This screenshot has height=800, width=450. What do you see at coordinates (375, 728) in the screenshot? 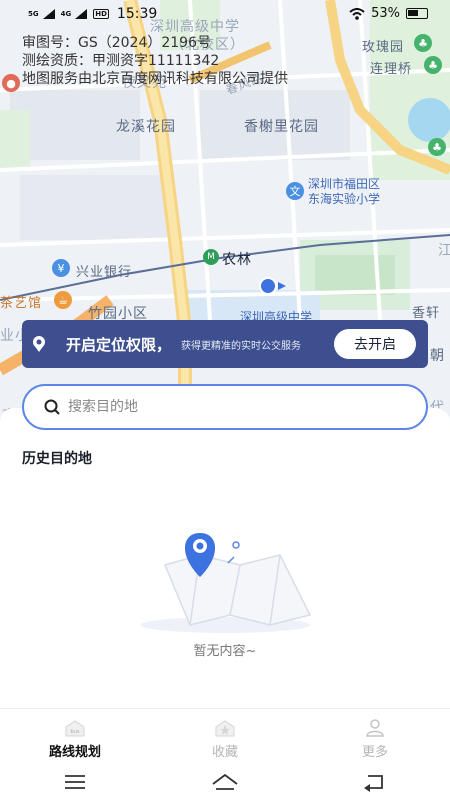
I see `user-icon` at bounding box center [375, 728].